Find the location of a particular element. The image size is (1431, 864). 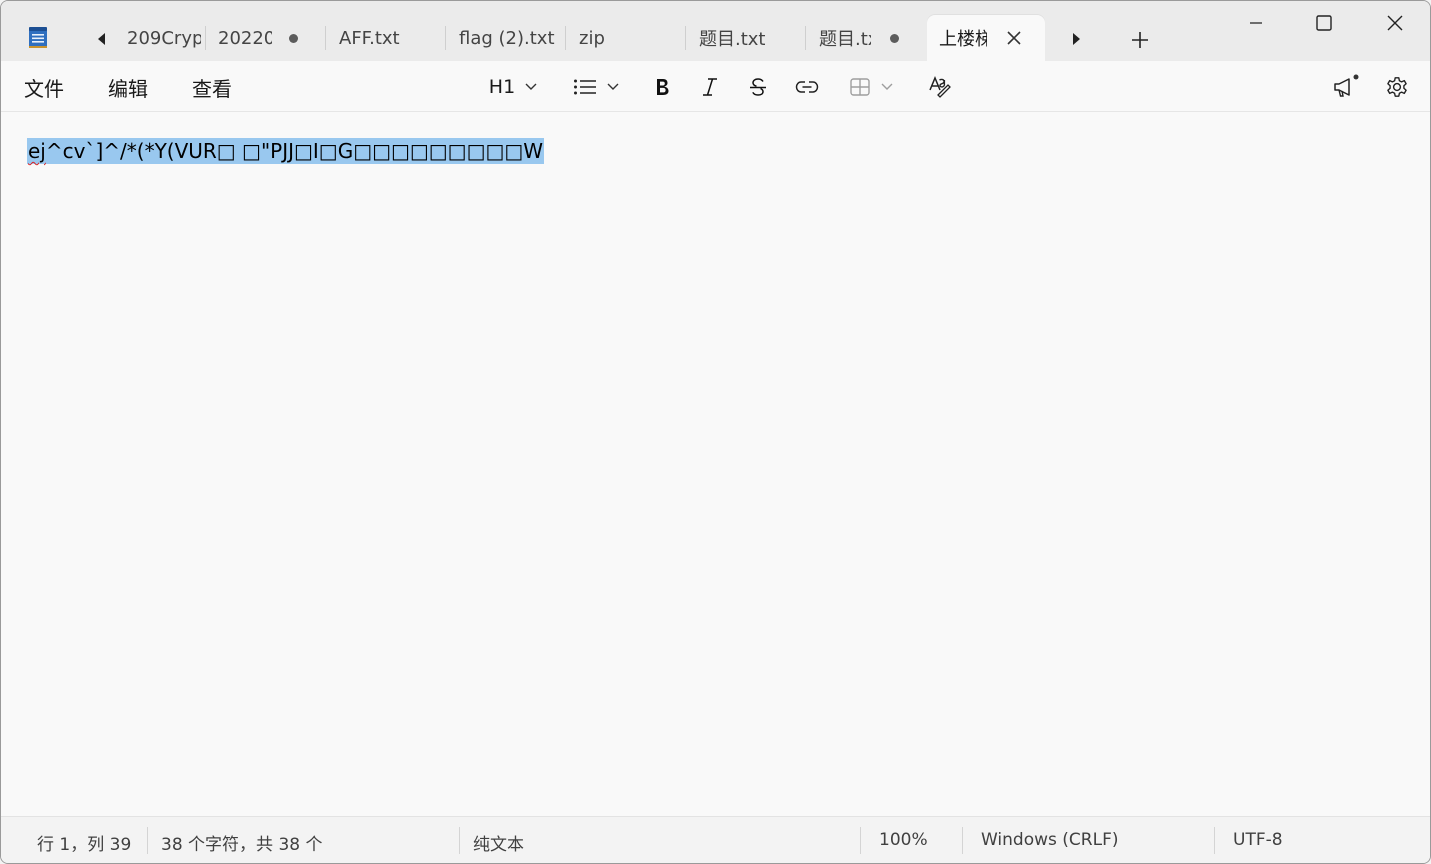

spellcheck-button is located at coordinates (939, 87).